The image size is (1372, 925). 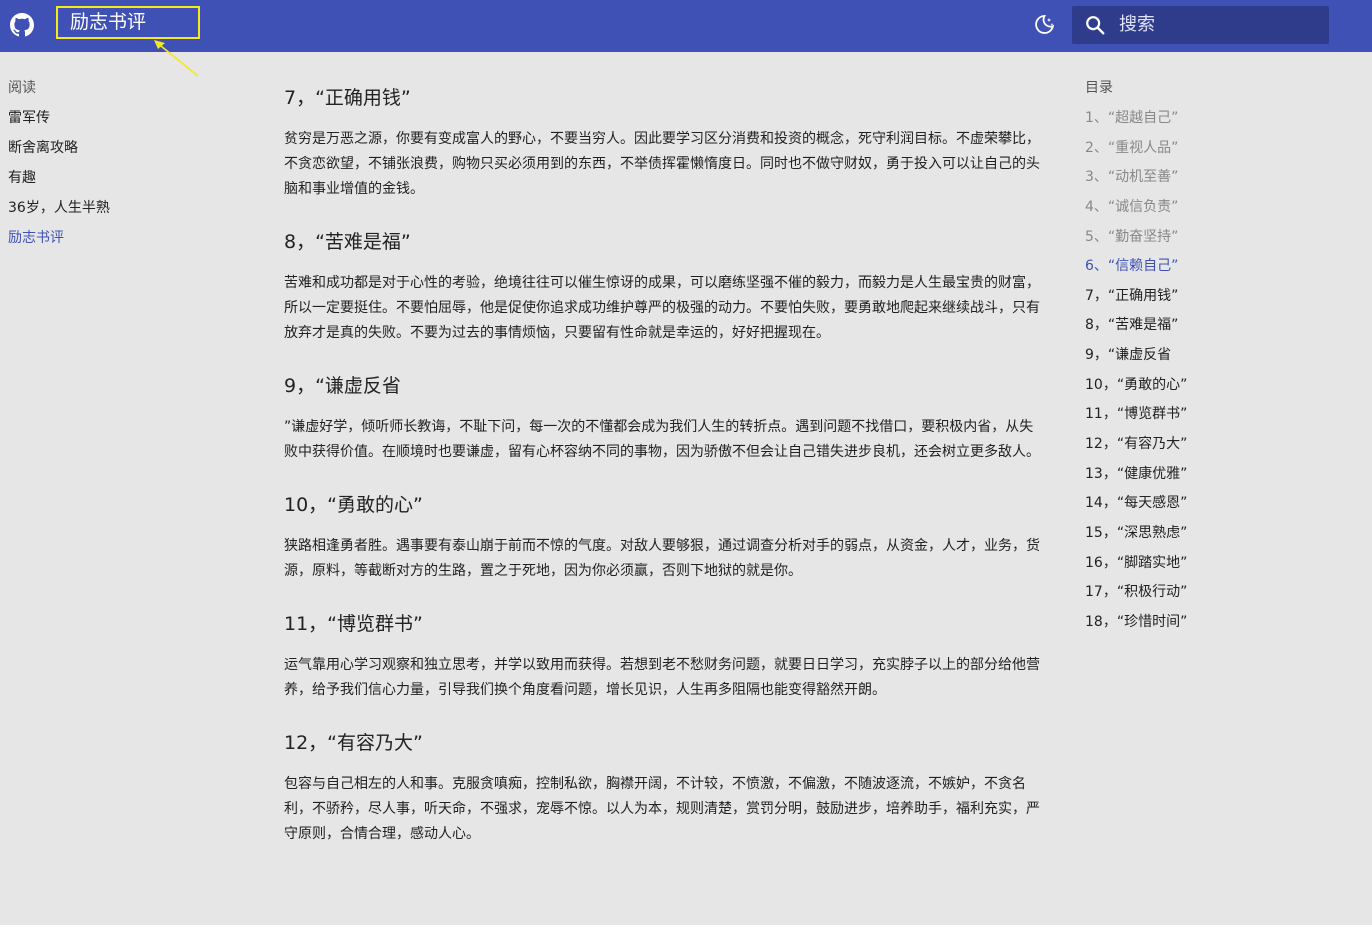 I want to click on search-placeholder: 搜索, so click(x=1137, y=24).